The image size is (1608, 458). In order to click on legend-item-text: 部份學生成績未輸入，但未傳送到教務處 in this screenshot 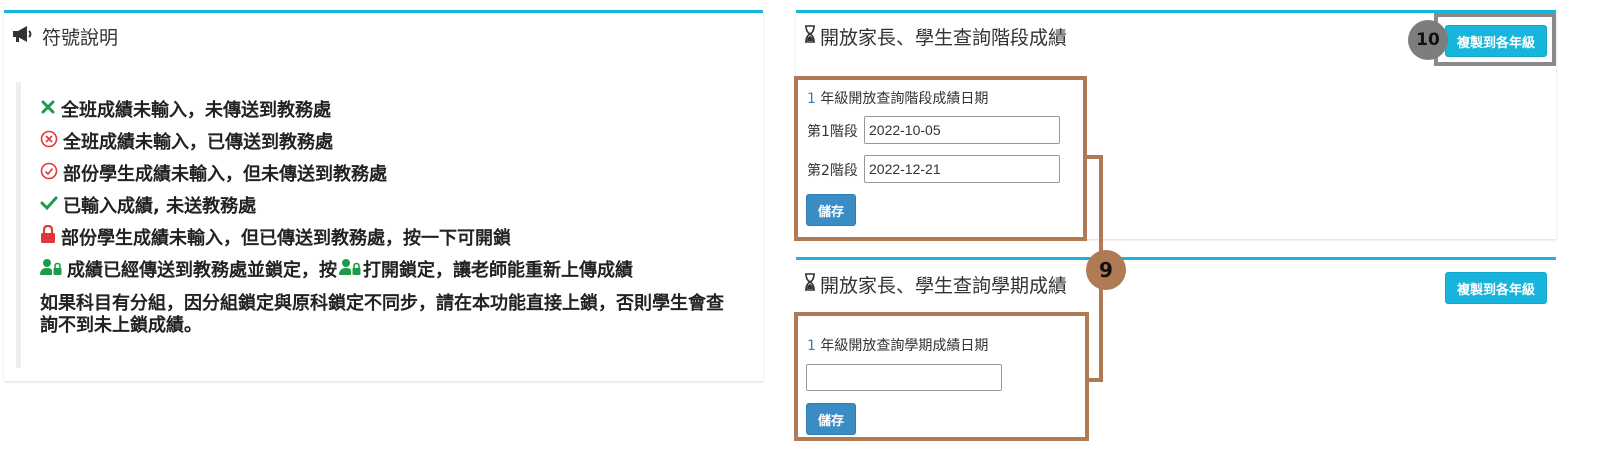, I will do `click(225, 174)`.